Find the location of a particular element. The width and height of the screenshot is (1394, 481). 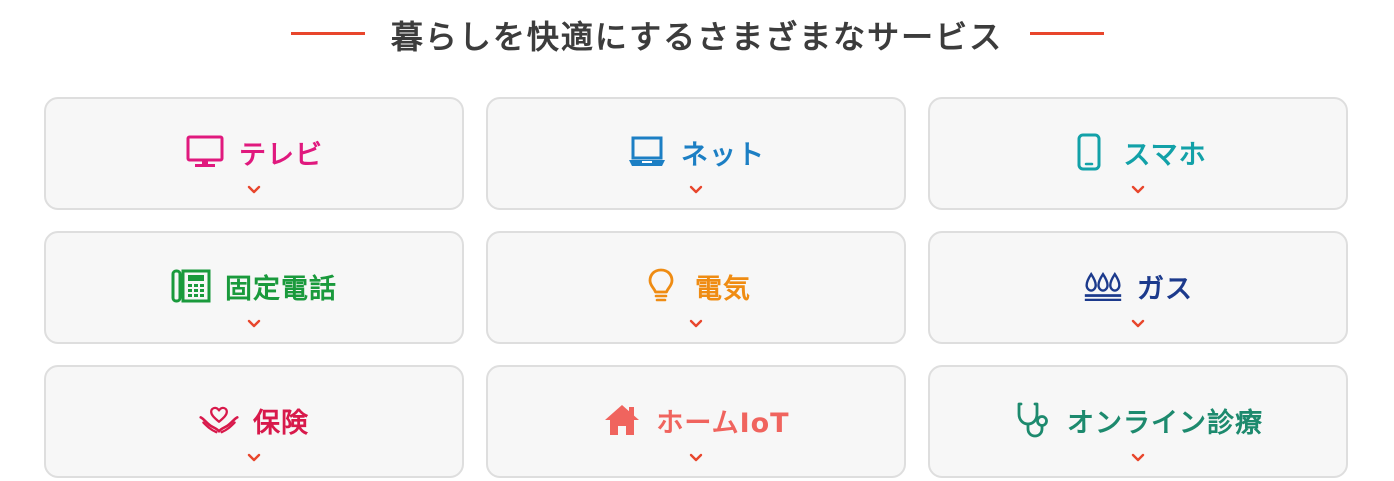

service-label: ホームIoT is located at coordinates (723, 423).